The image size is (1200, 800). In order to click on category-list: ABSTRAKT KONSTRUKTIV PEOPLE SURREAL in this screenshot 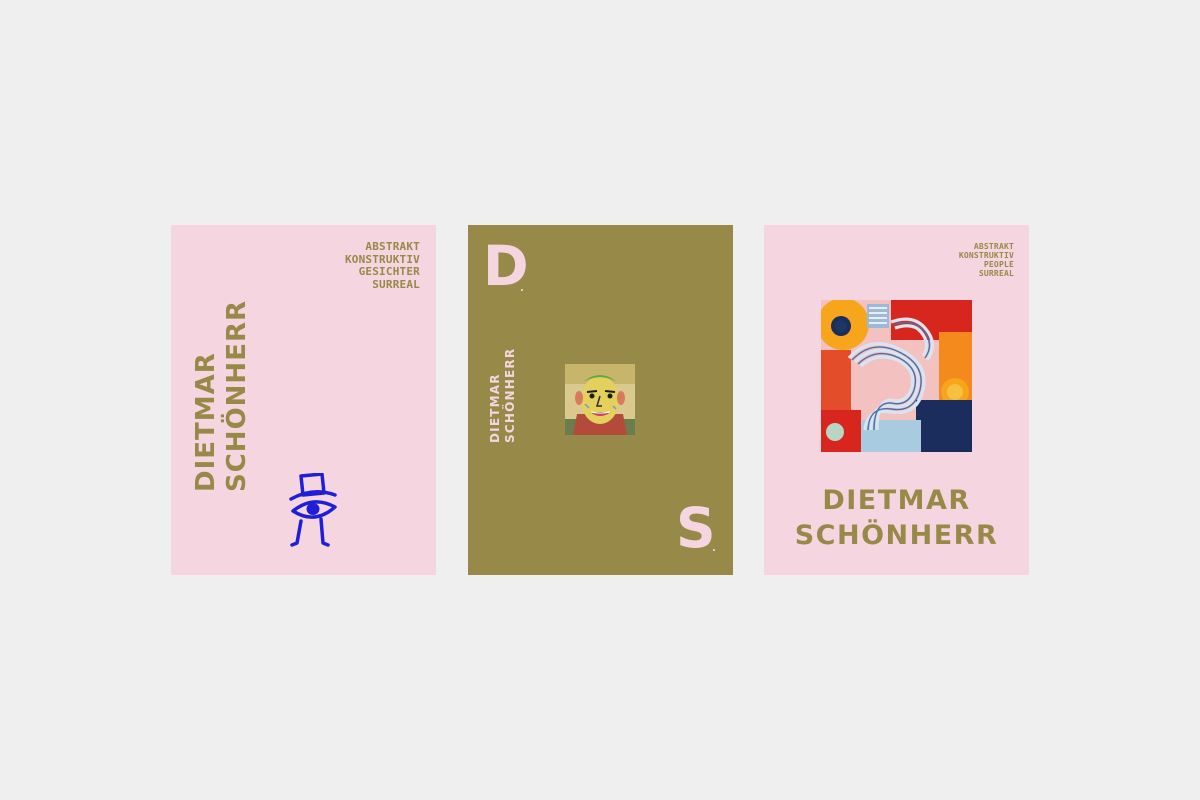, I will do `click(986, 260)`.